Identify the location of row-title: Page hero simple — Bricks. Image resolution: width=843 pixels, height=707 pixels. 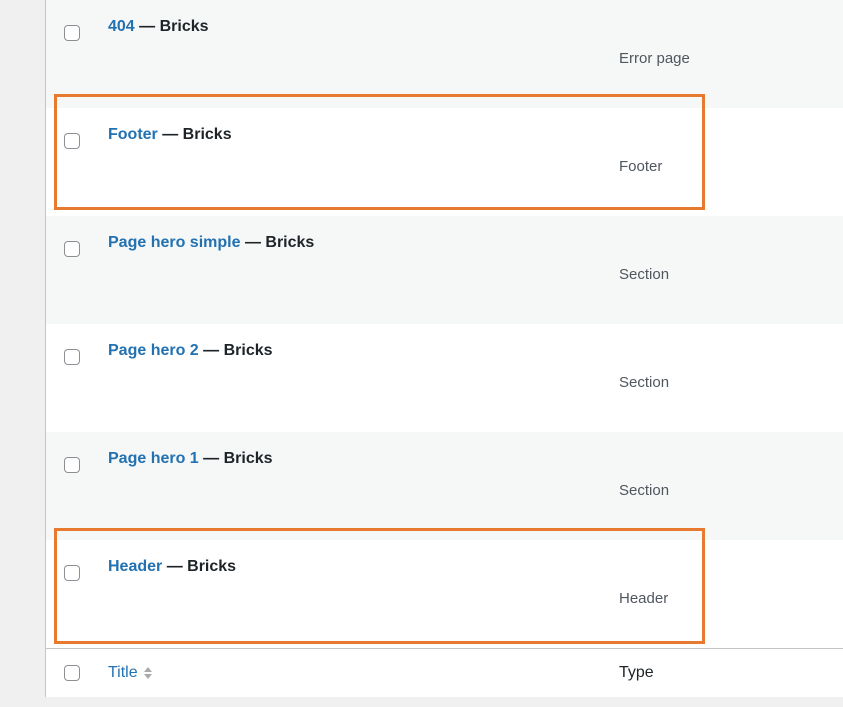
(211, 243).